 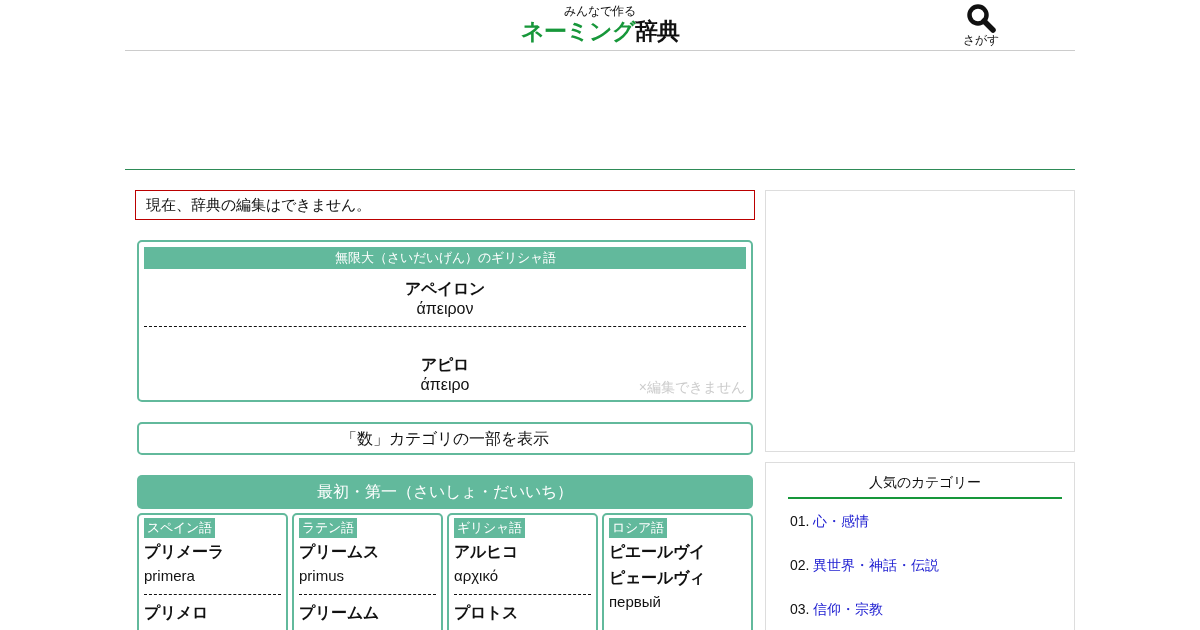 What do you see at coordinates (176, 613) in the screenshot?
I see `word-reading: プリメロ` at bounding box center [176, 613].